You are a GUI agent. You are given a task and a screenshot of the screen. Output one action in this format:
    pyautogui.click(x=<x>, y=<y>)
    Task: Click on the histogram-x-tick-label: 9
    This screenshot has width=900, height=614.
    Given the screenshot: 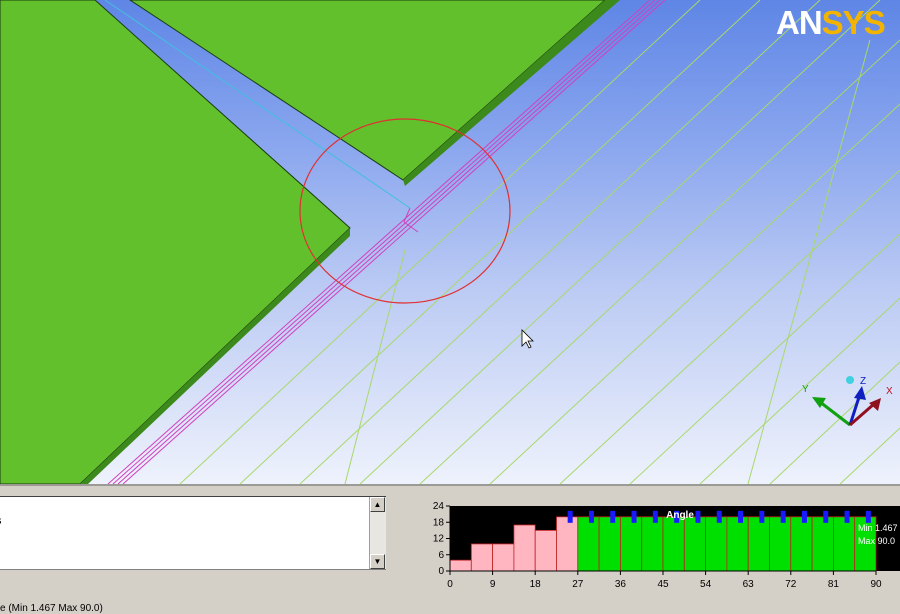 What is the action you would take?
    pyautogui.click(x=493, y=584)
    